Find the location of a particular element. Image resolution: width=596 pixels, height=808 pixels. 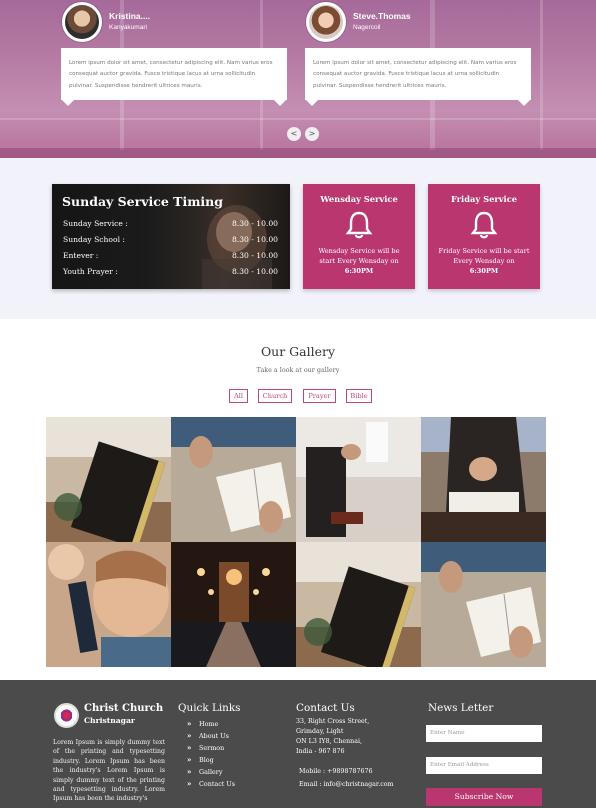

slider-prev-button: < is located at coordinates (294, 134).